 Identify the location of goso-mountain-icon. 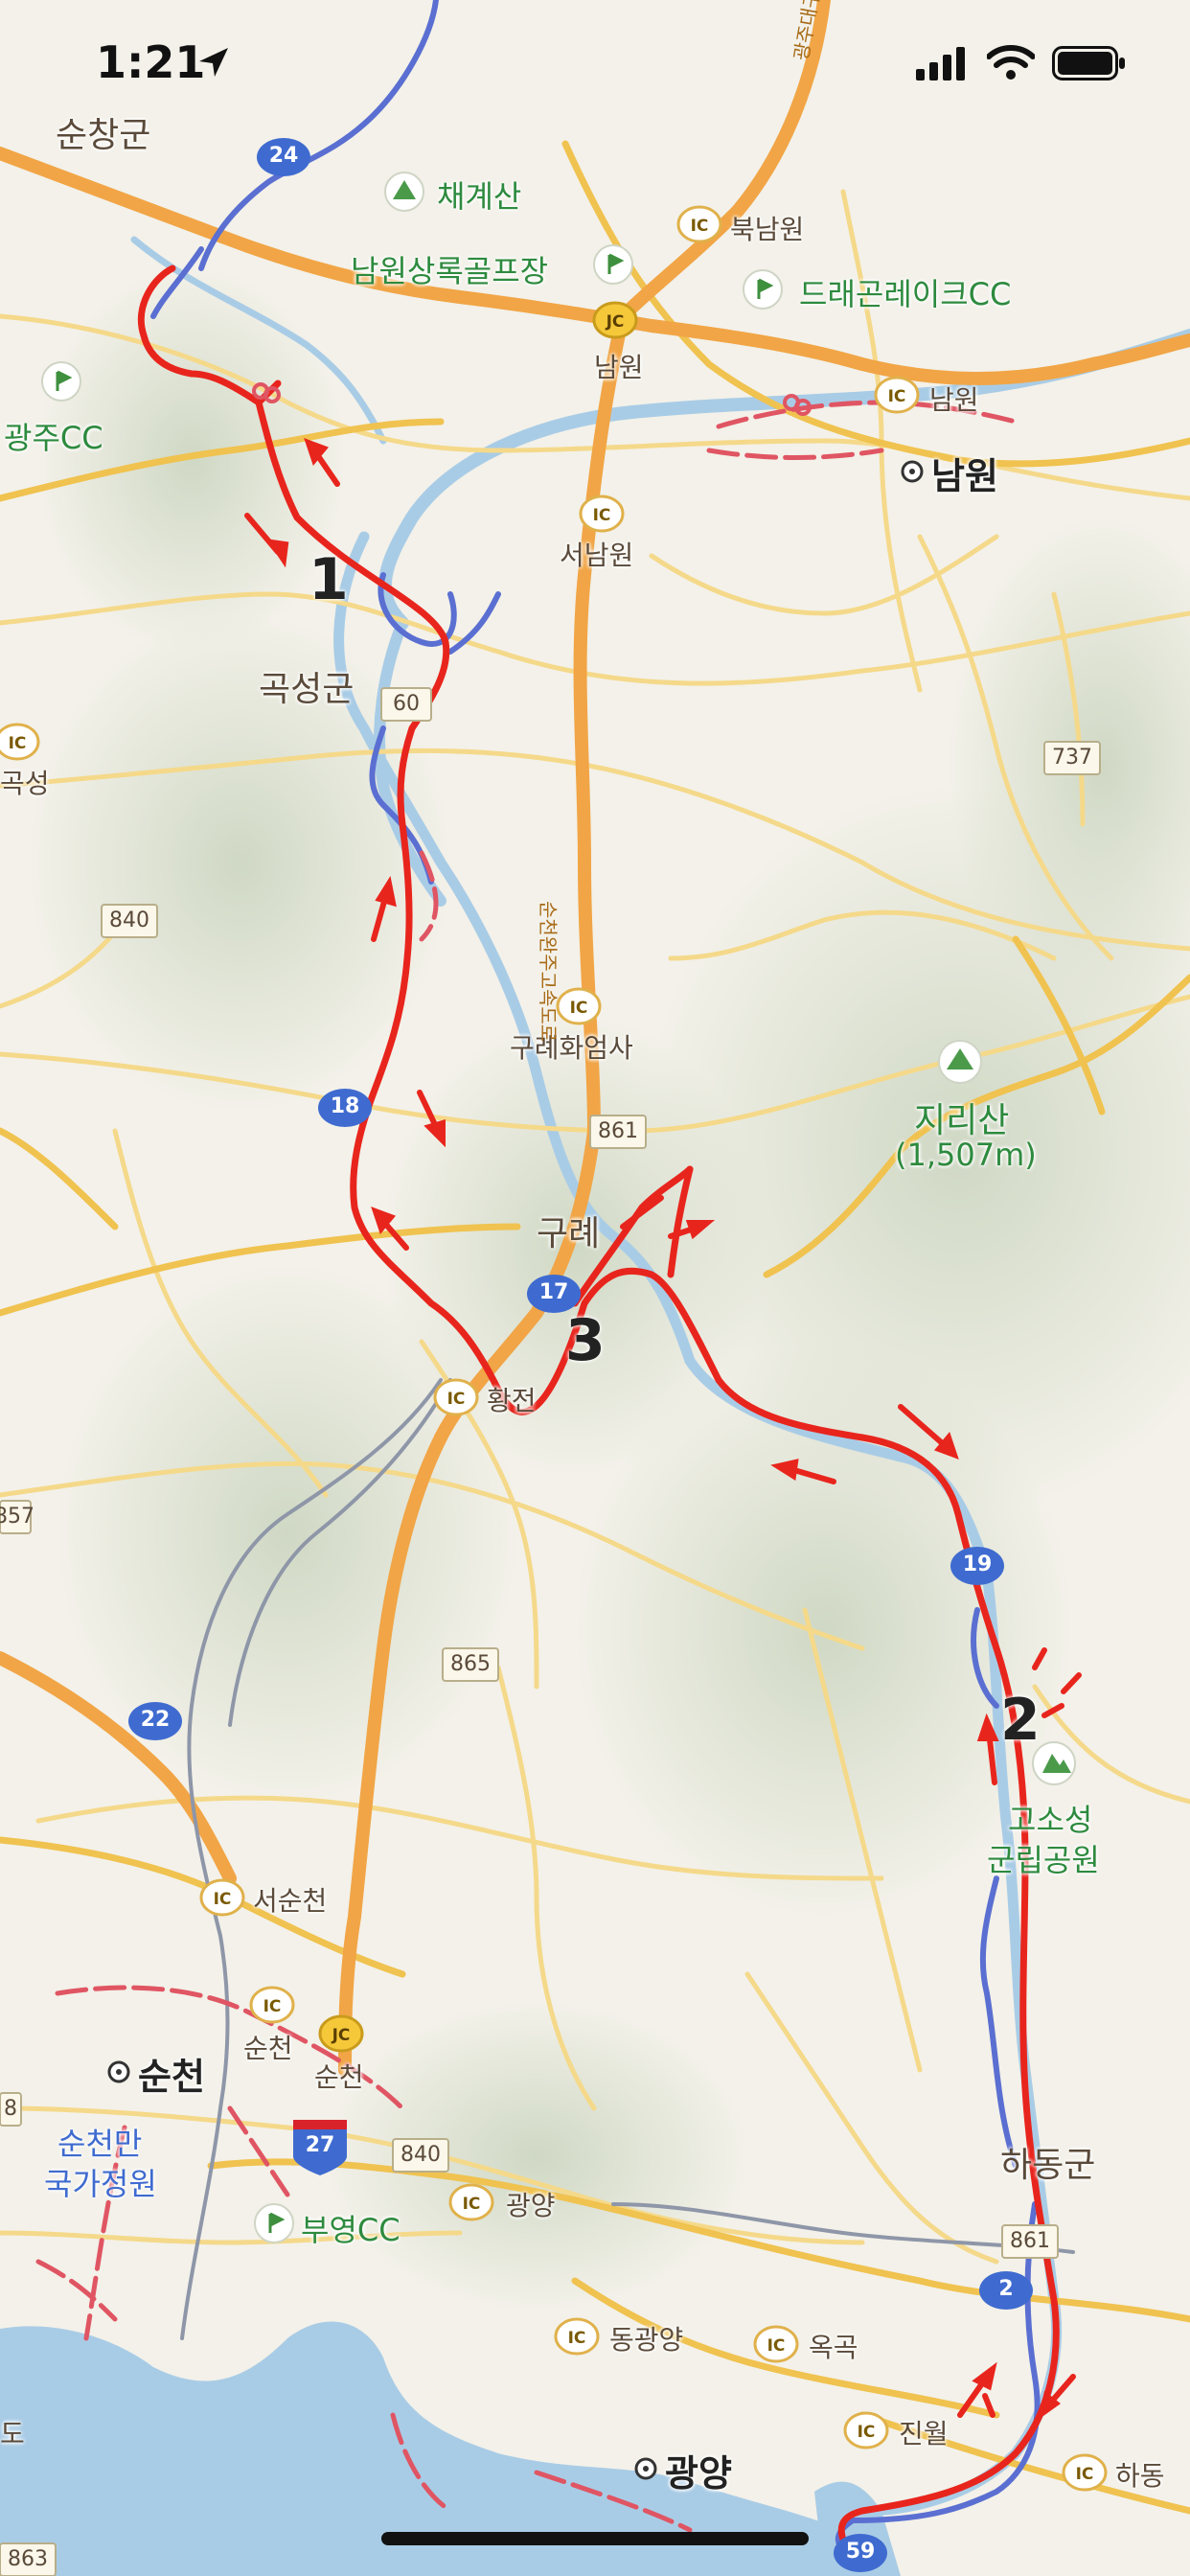
(1054, 1763).